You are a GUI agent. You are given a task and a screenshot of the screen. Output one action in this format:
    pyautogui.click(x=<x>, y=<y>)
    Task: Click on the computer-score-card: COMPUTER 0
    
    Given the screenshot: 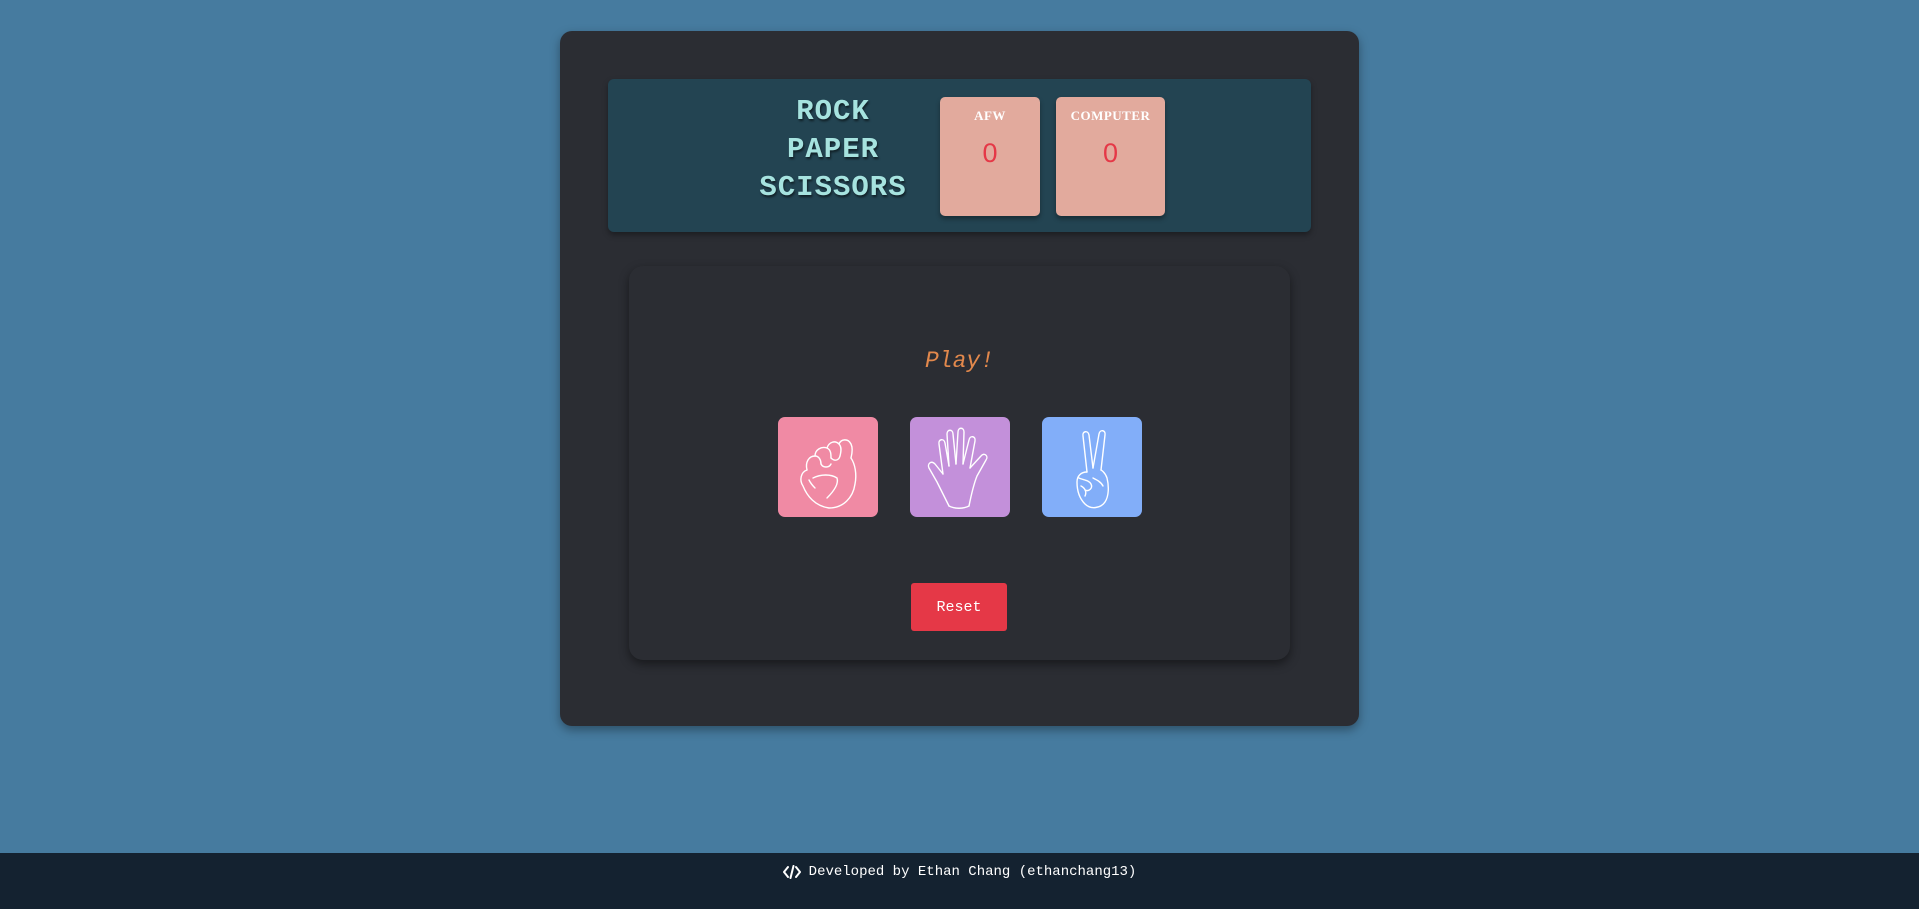 What is the action you would take?
    pyautogui.click(x=1110, y=156)
    